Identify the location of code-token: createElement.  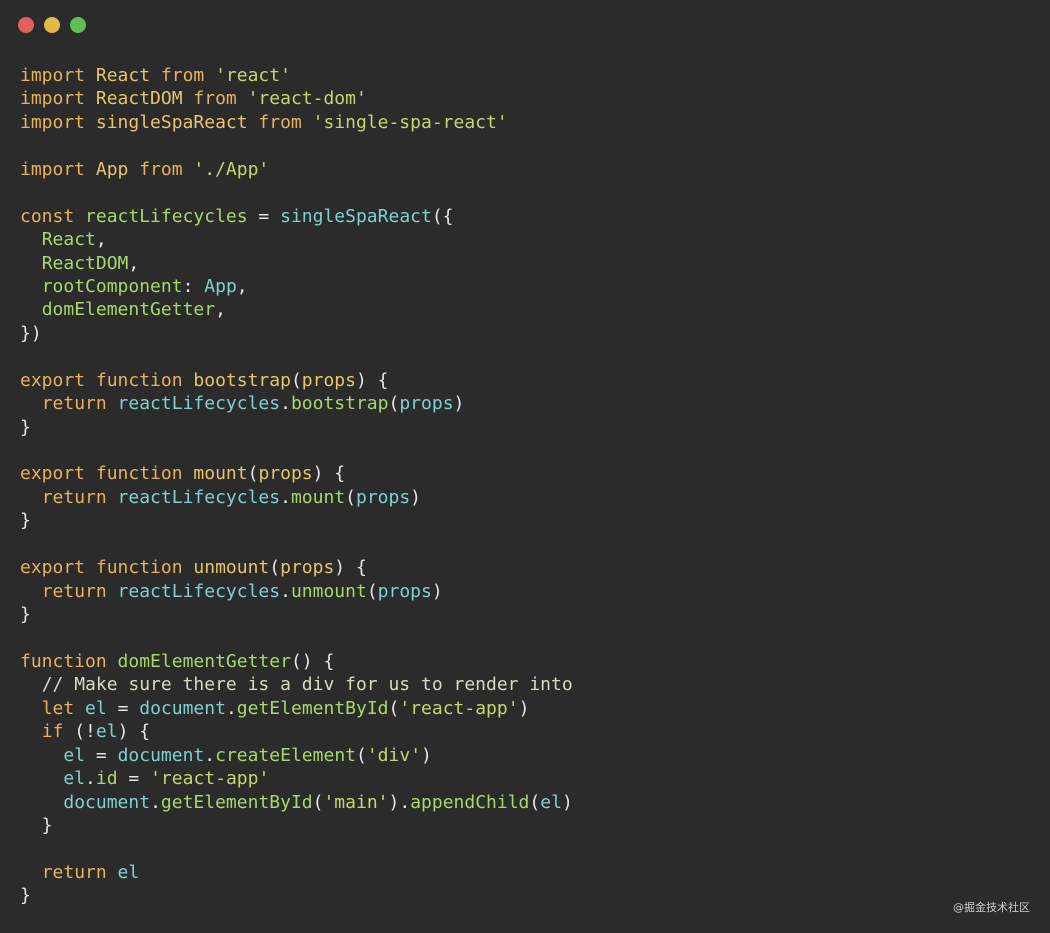
(285, 755).